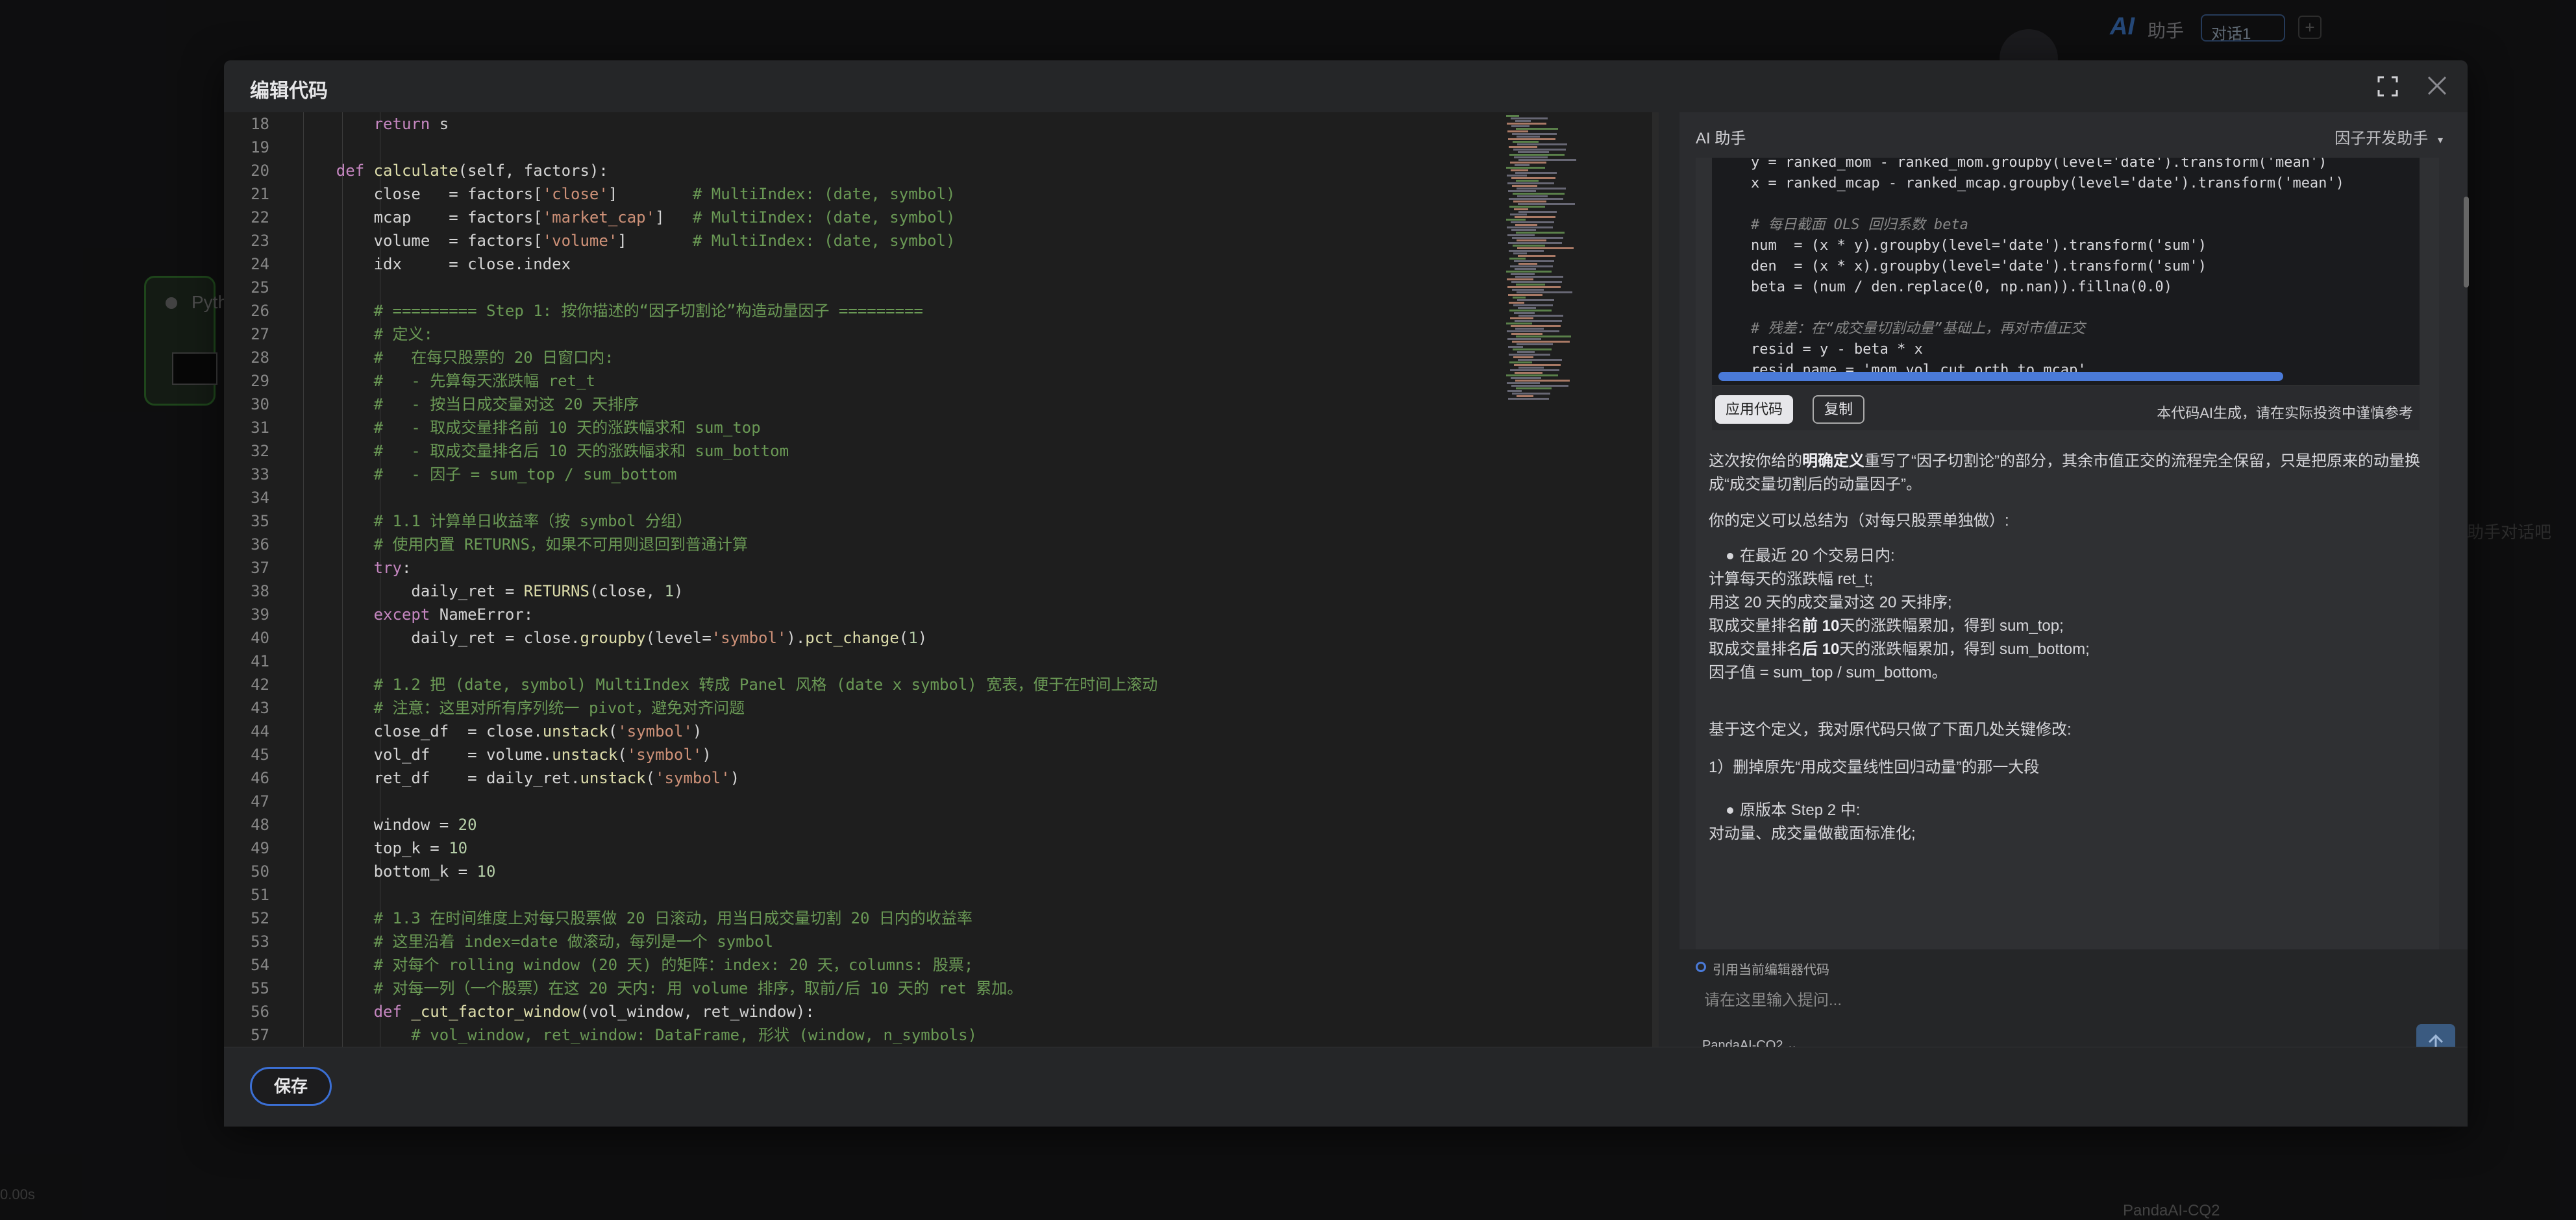 Image resolution: width=2576 pixels, height=1220 pixels. What do you see at coordinates (873, 381) in the screenshot?
I see `code-line: 29 # - 先算每天涨跌幅 ret_t` at bounding box center [873, 381].